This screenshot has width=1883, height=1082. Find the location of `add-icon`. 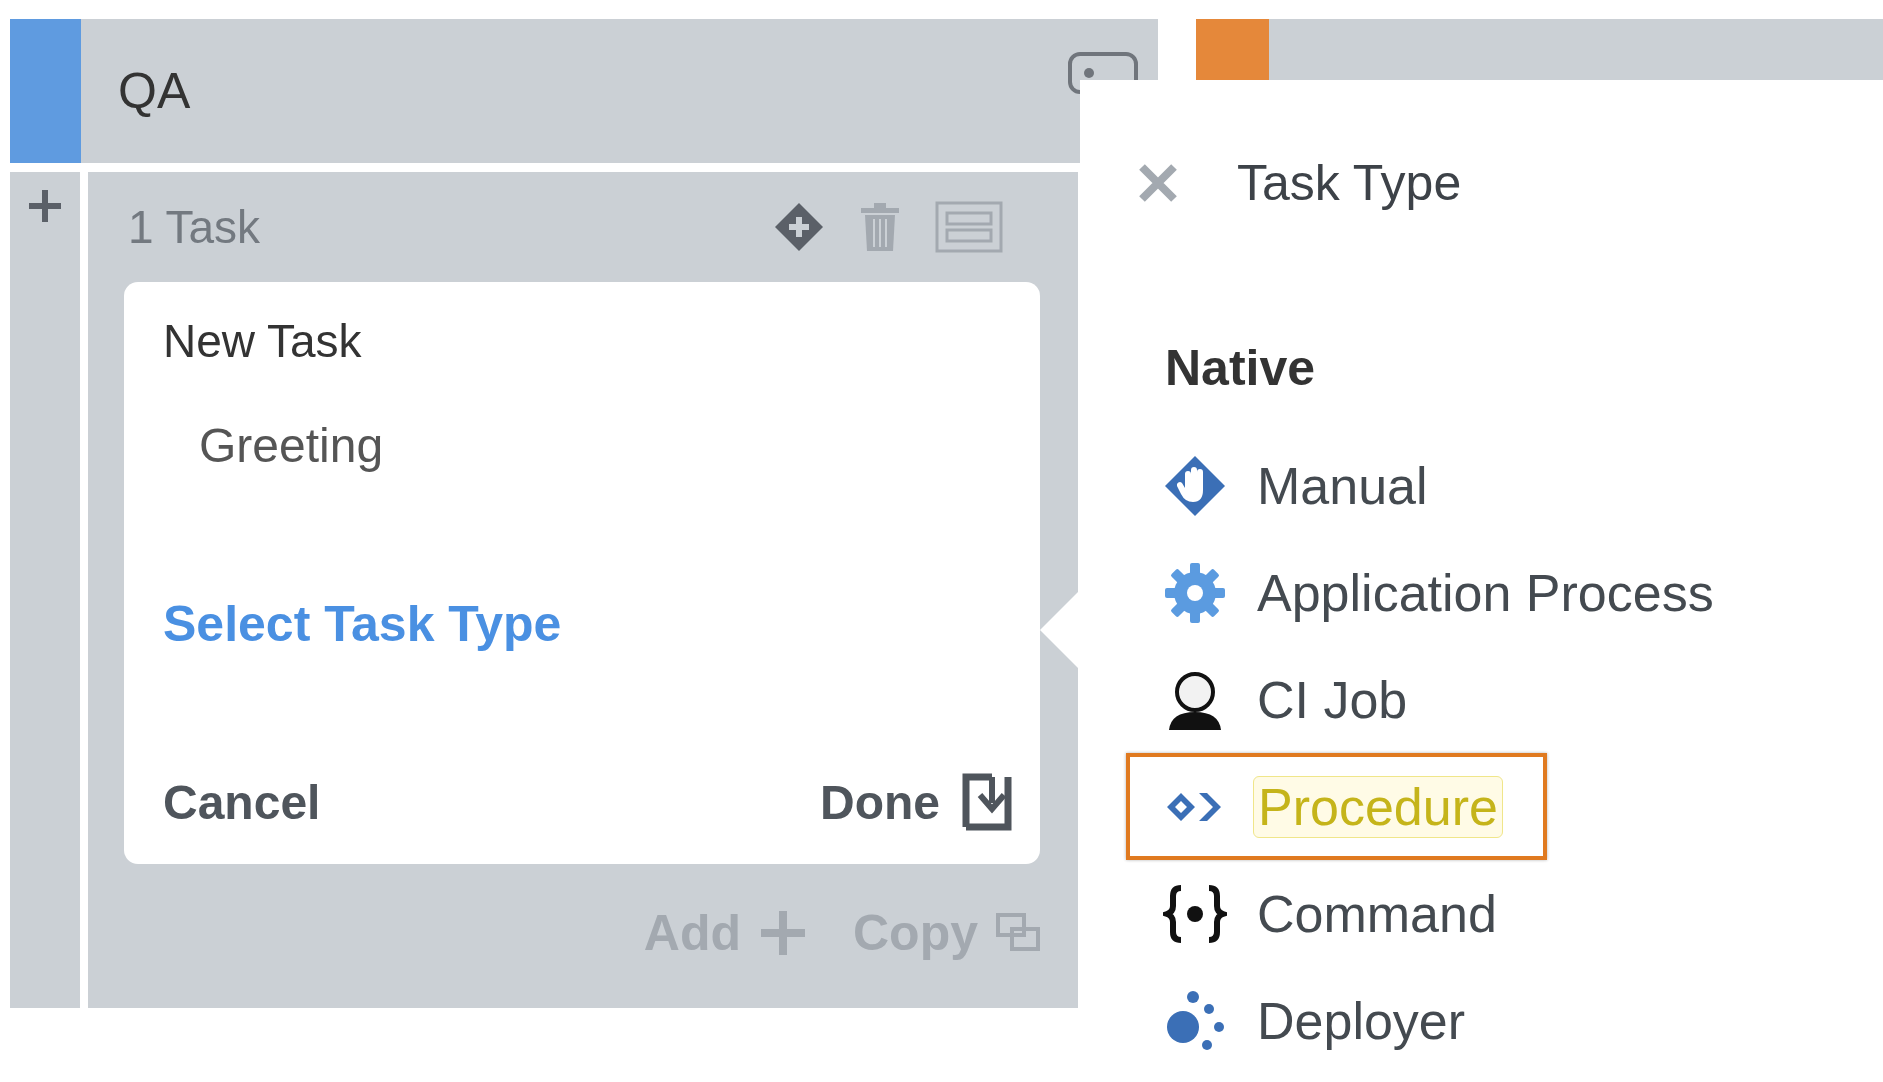

add-icon is located at coordinates (45, 206).